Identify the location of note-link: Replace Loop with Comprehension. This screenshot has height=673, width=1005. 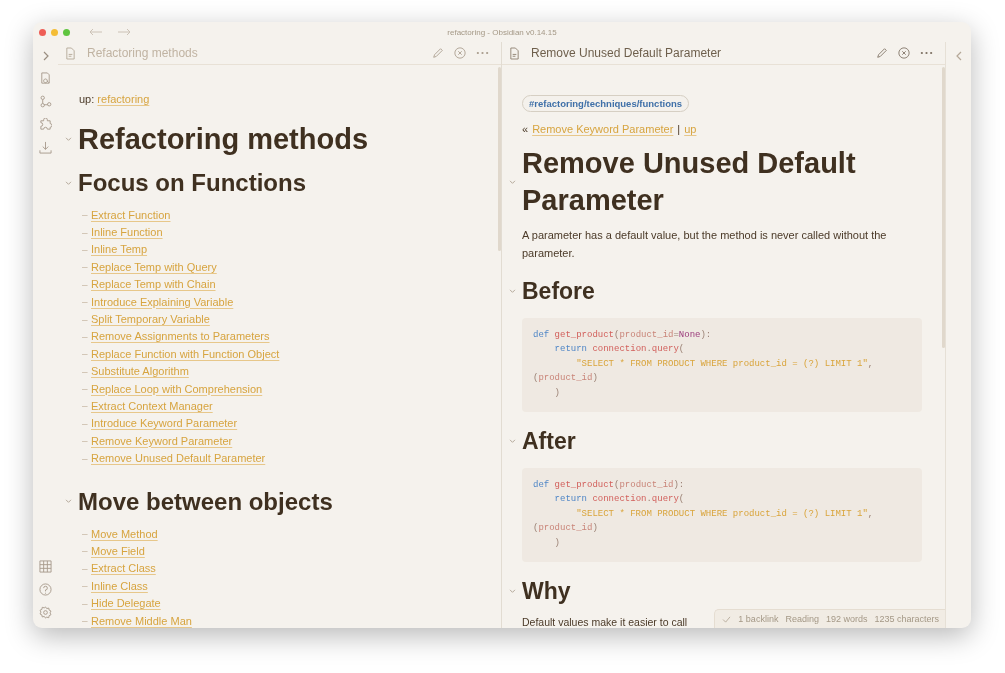
(177, 388).